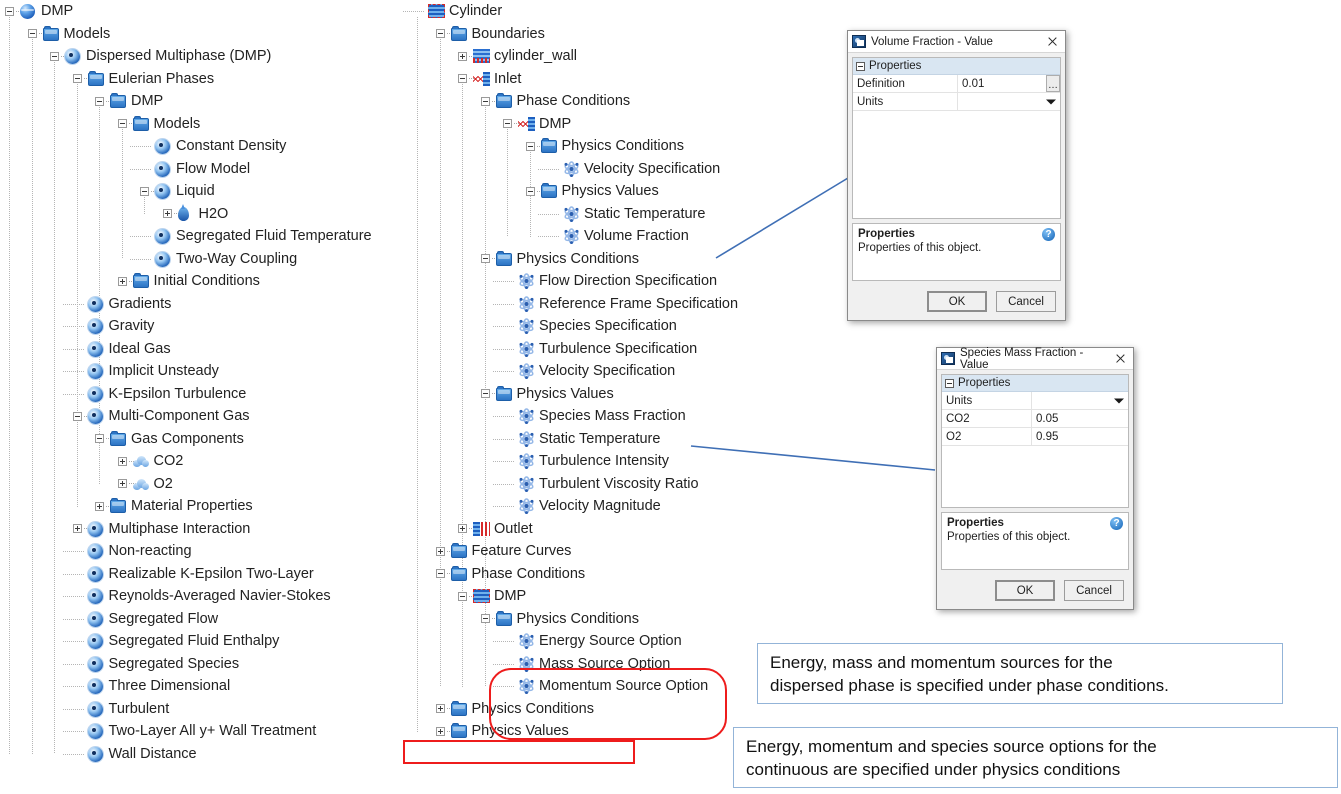  I want to click on tree-item: Boundaries, so click(608, 34).